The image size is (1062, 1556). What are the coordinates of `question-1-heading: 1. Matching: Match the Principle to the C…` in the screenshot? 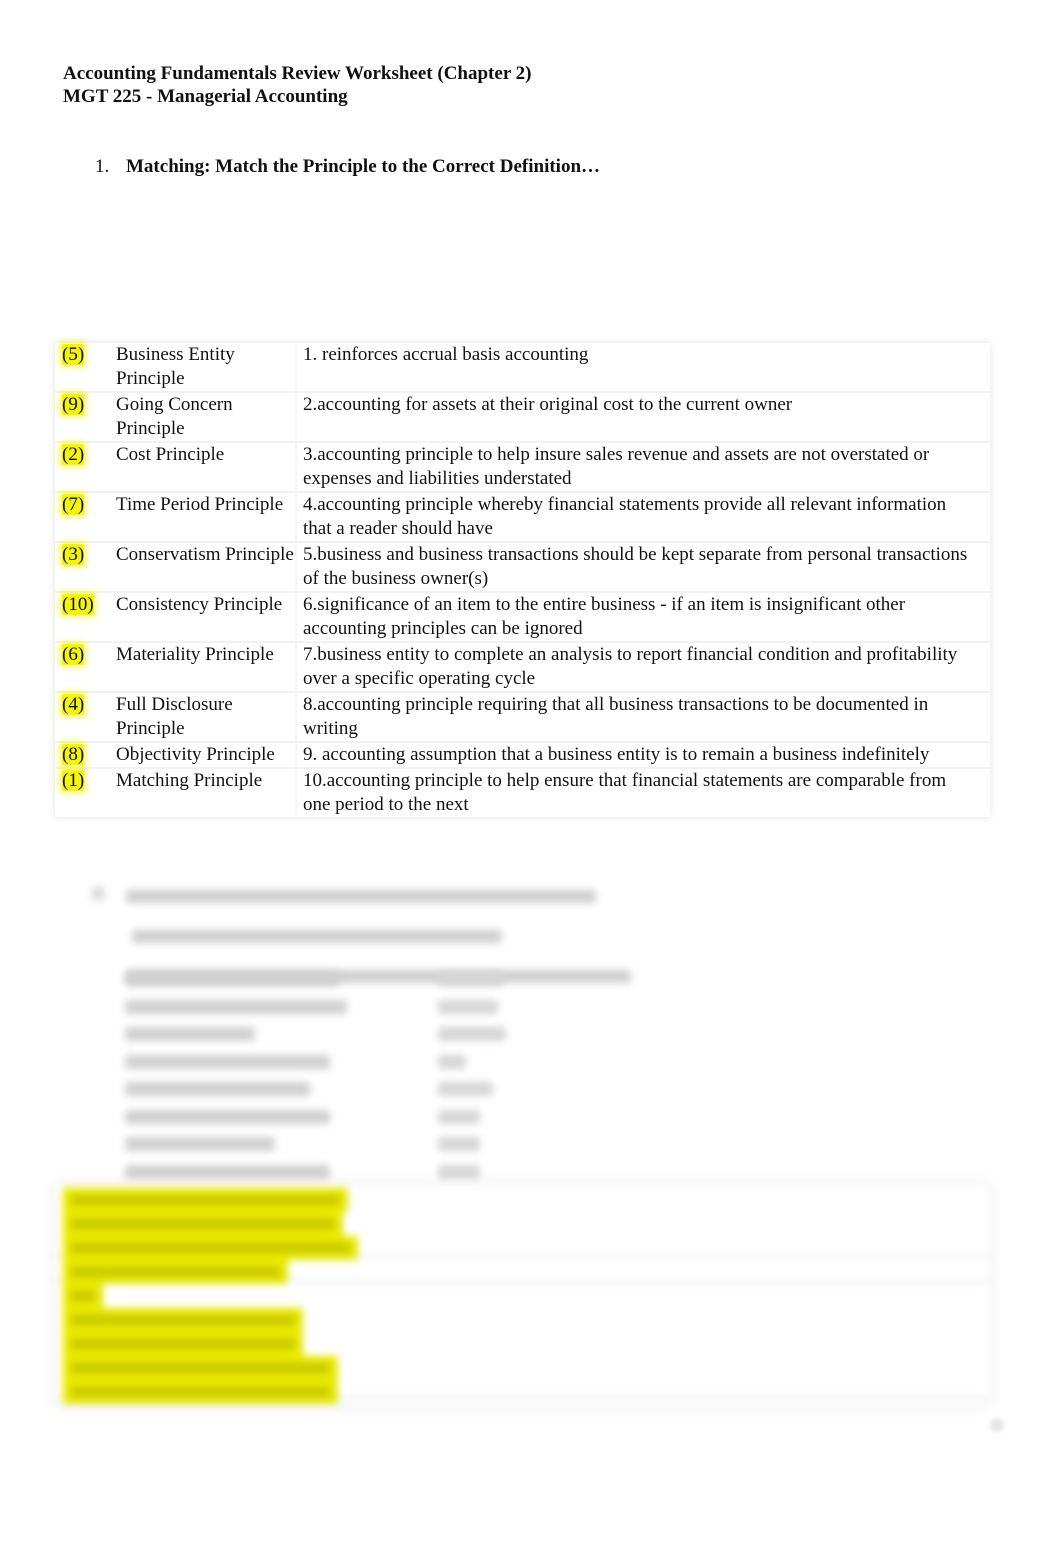 It's located at (347, 166).